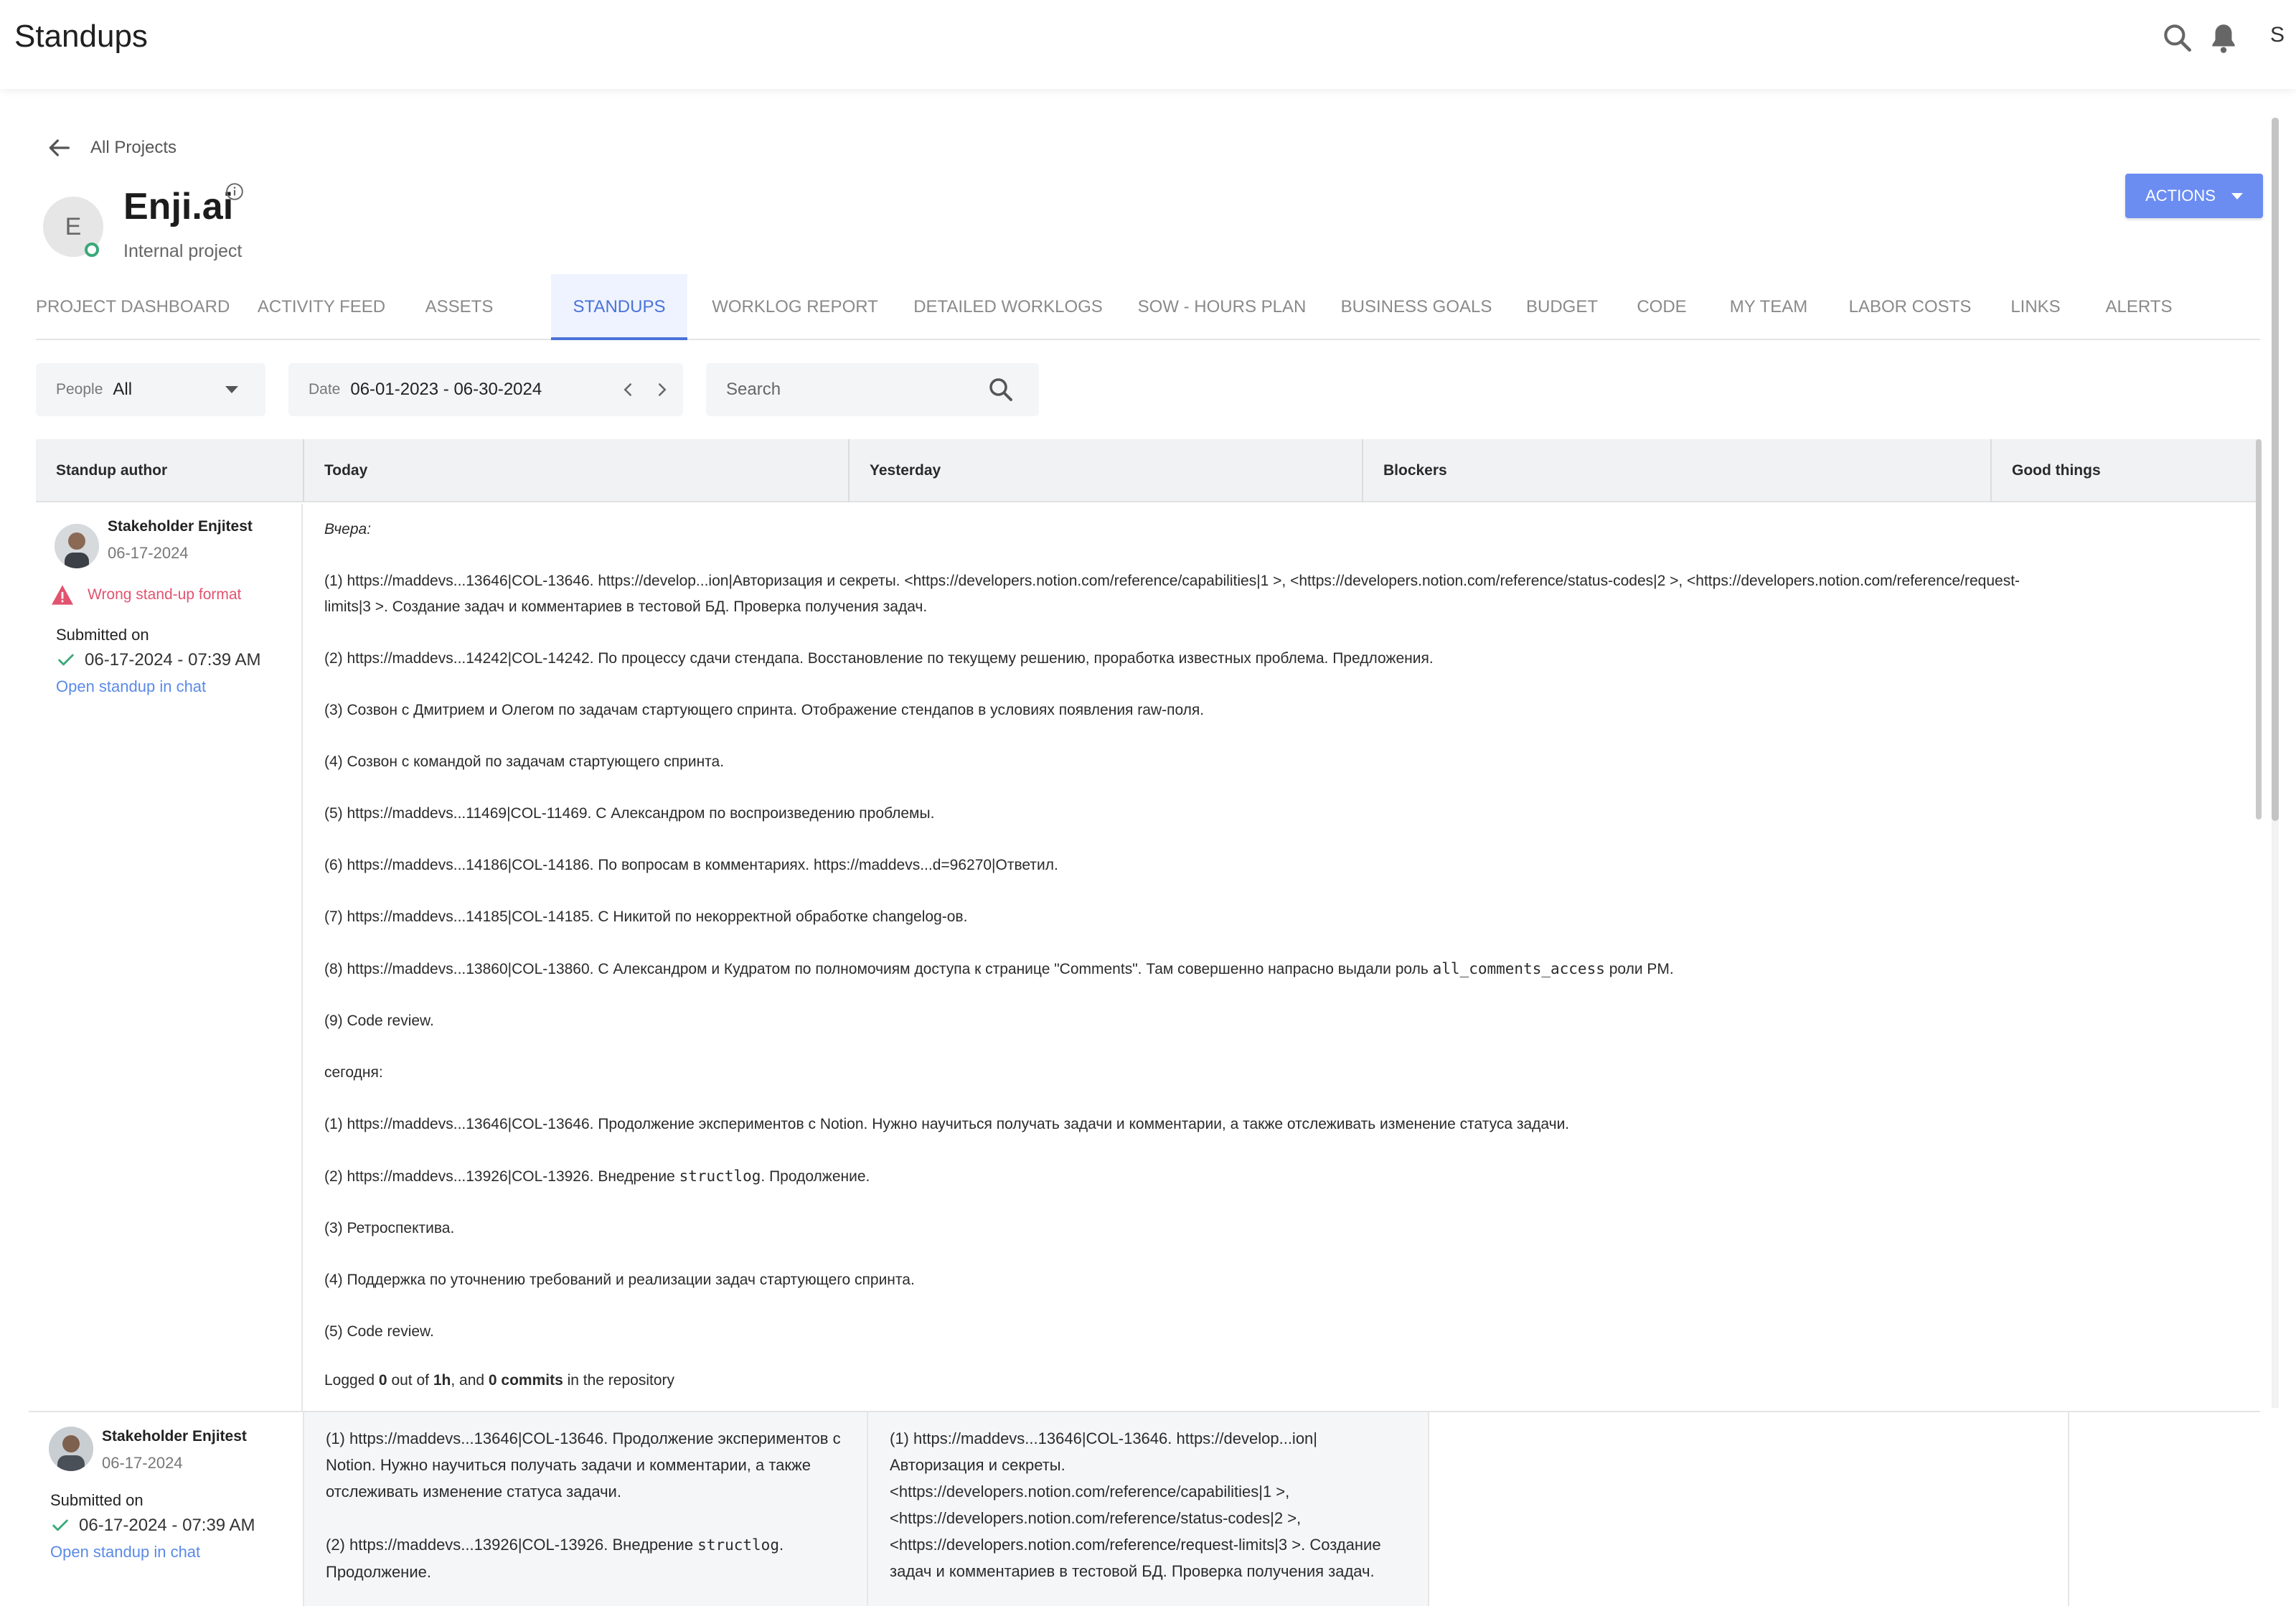  What do you see at coordinates (525, 1380) in the screenshot?
I see `commit-count: 0 commits` at bounding box center [525, 1380].